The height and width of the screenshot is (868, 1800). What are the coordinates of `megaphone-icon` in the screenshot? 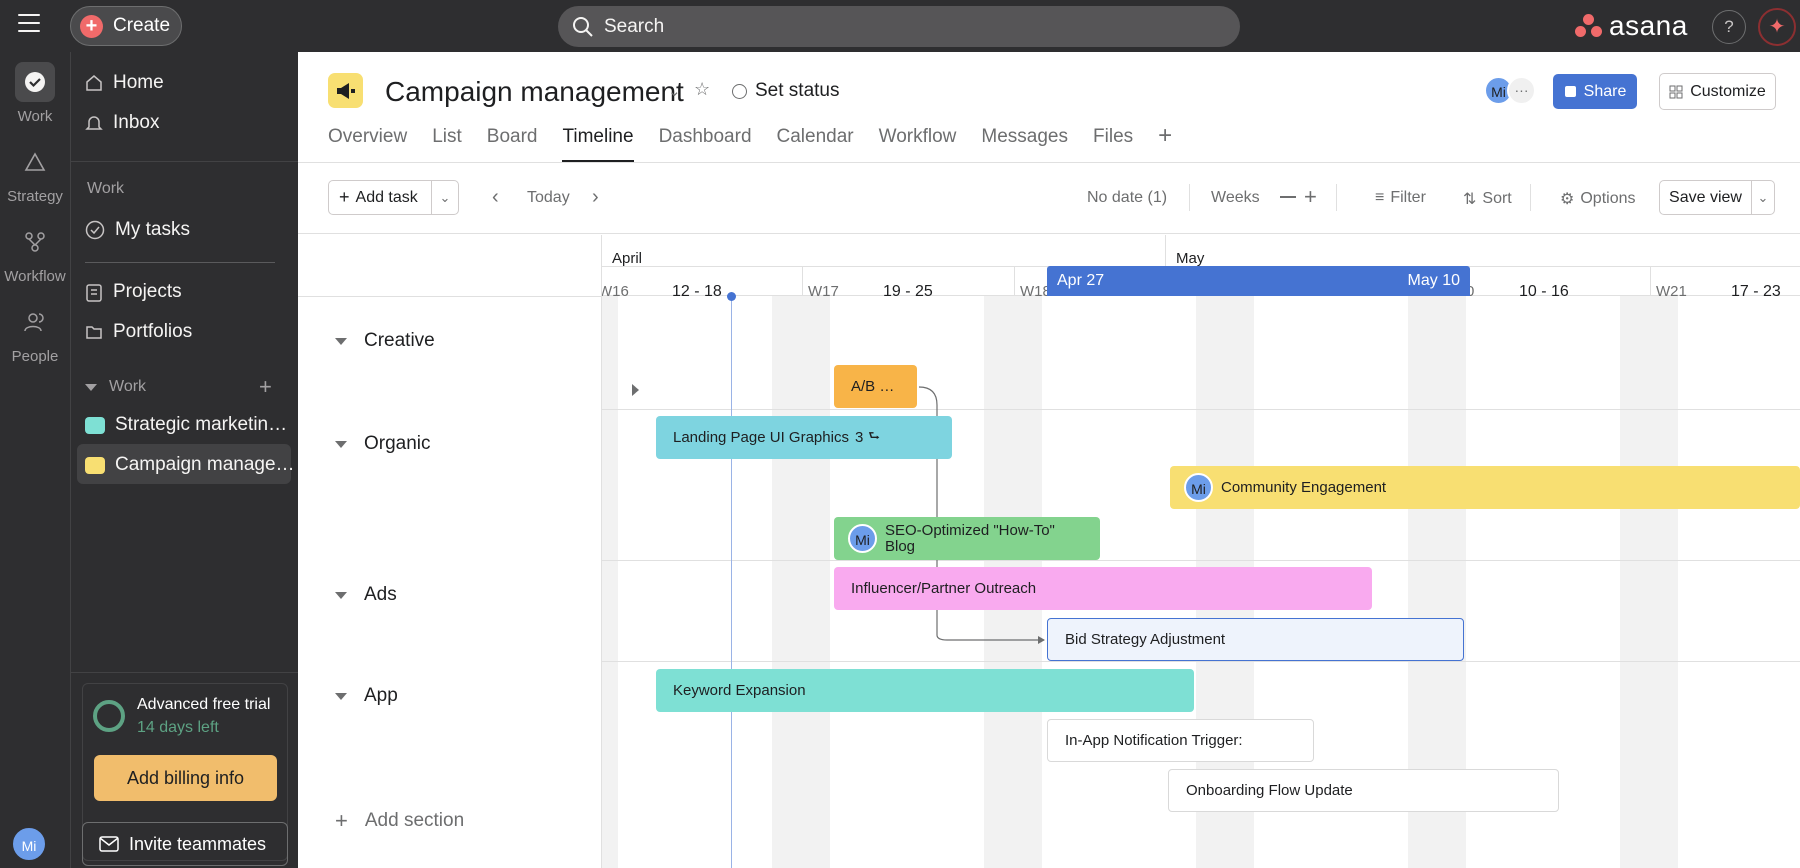 It's located at (345, 90).